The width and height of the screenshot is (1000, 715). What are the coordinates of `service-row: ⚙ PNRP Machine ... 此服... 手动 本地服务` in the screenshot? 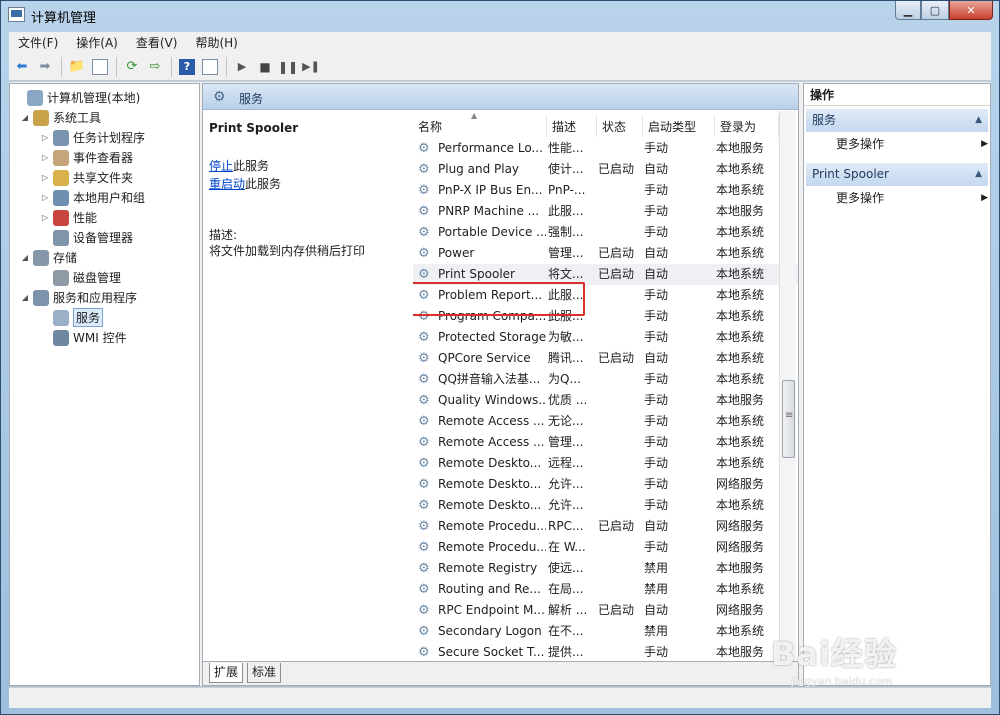 It's located at (605, 211).